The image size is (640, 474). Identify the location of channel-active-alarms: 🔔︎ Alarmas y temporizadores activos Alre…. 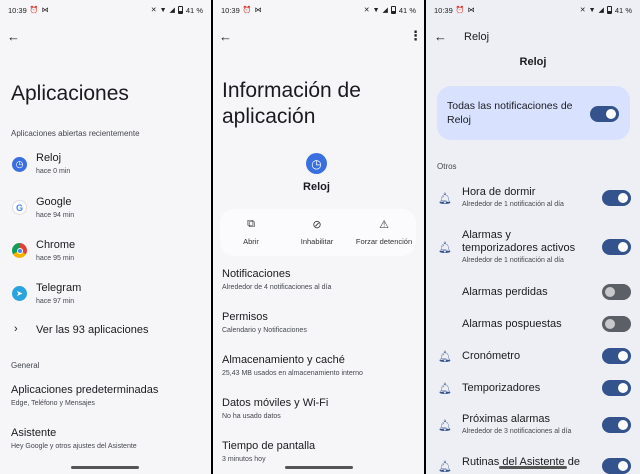
(533, 248).